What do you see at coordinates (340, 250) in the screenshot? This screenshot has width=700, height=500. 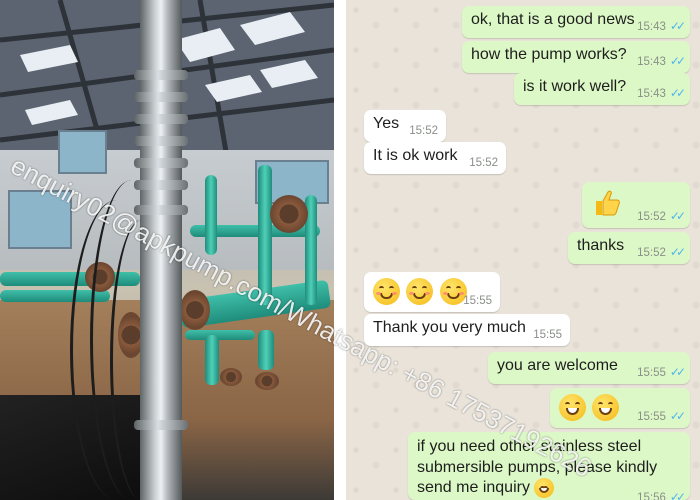 I see `image-divider` at bounding box center [340, 250].